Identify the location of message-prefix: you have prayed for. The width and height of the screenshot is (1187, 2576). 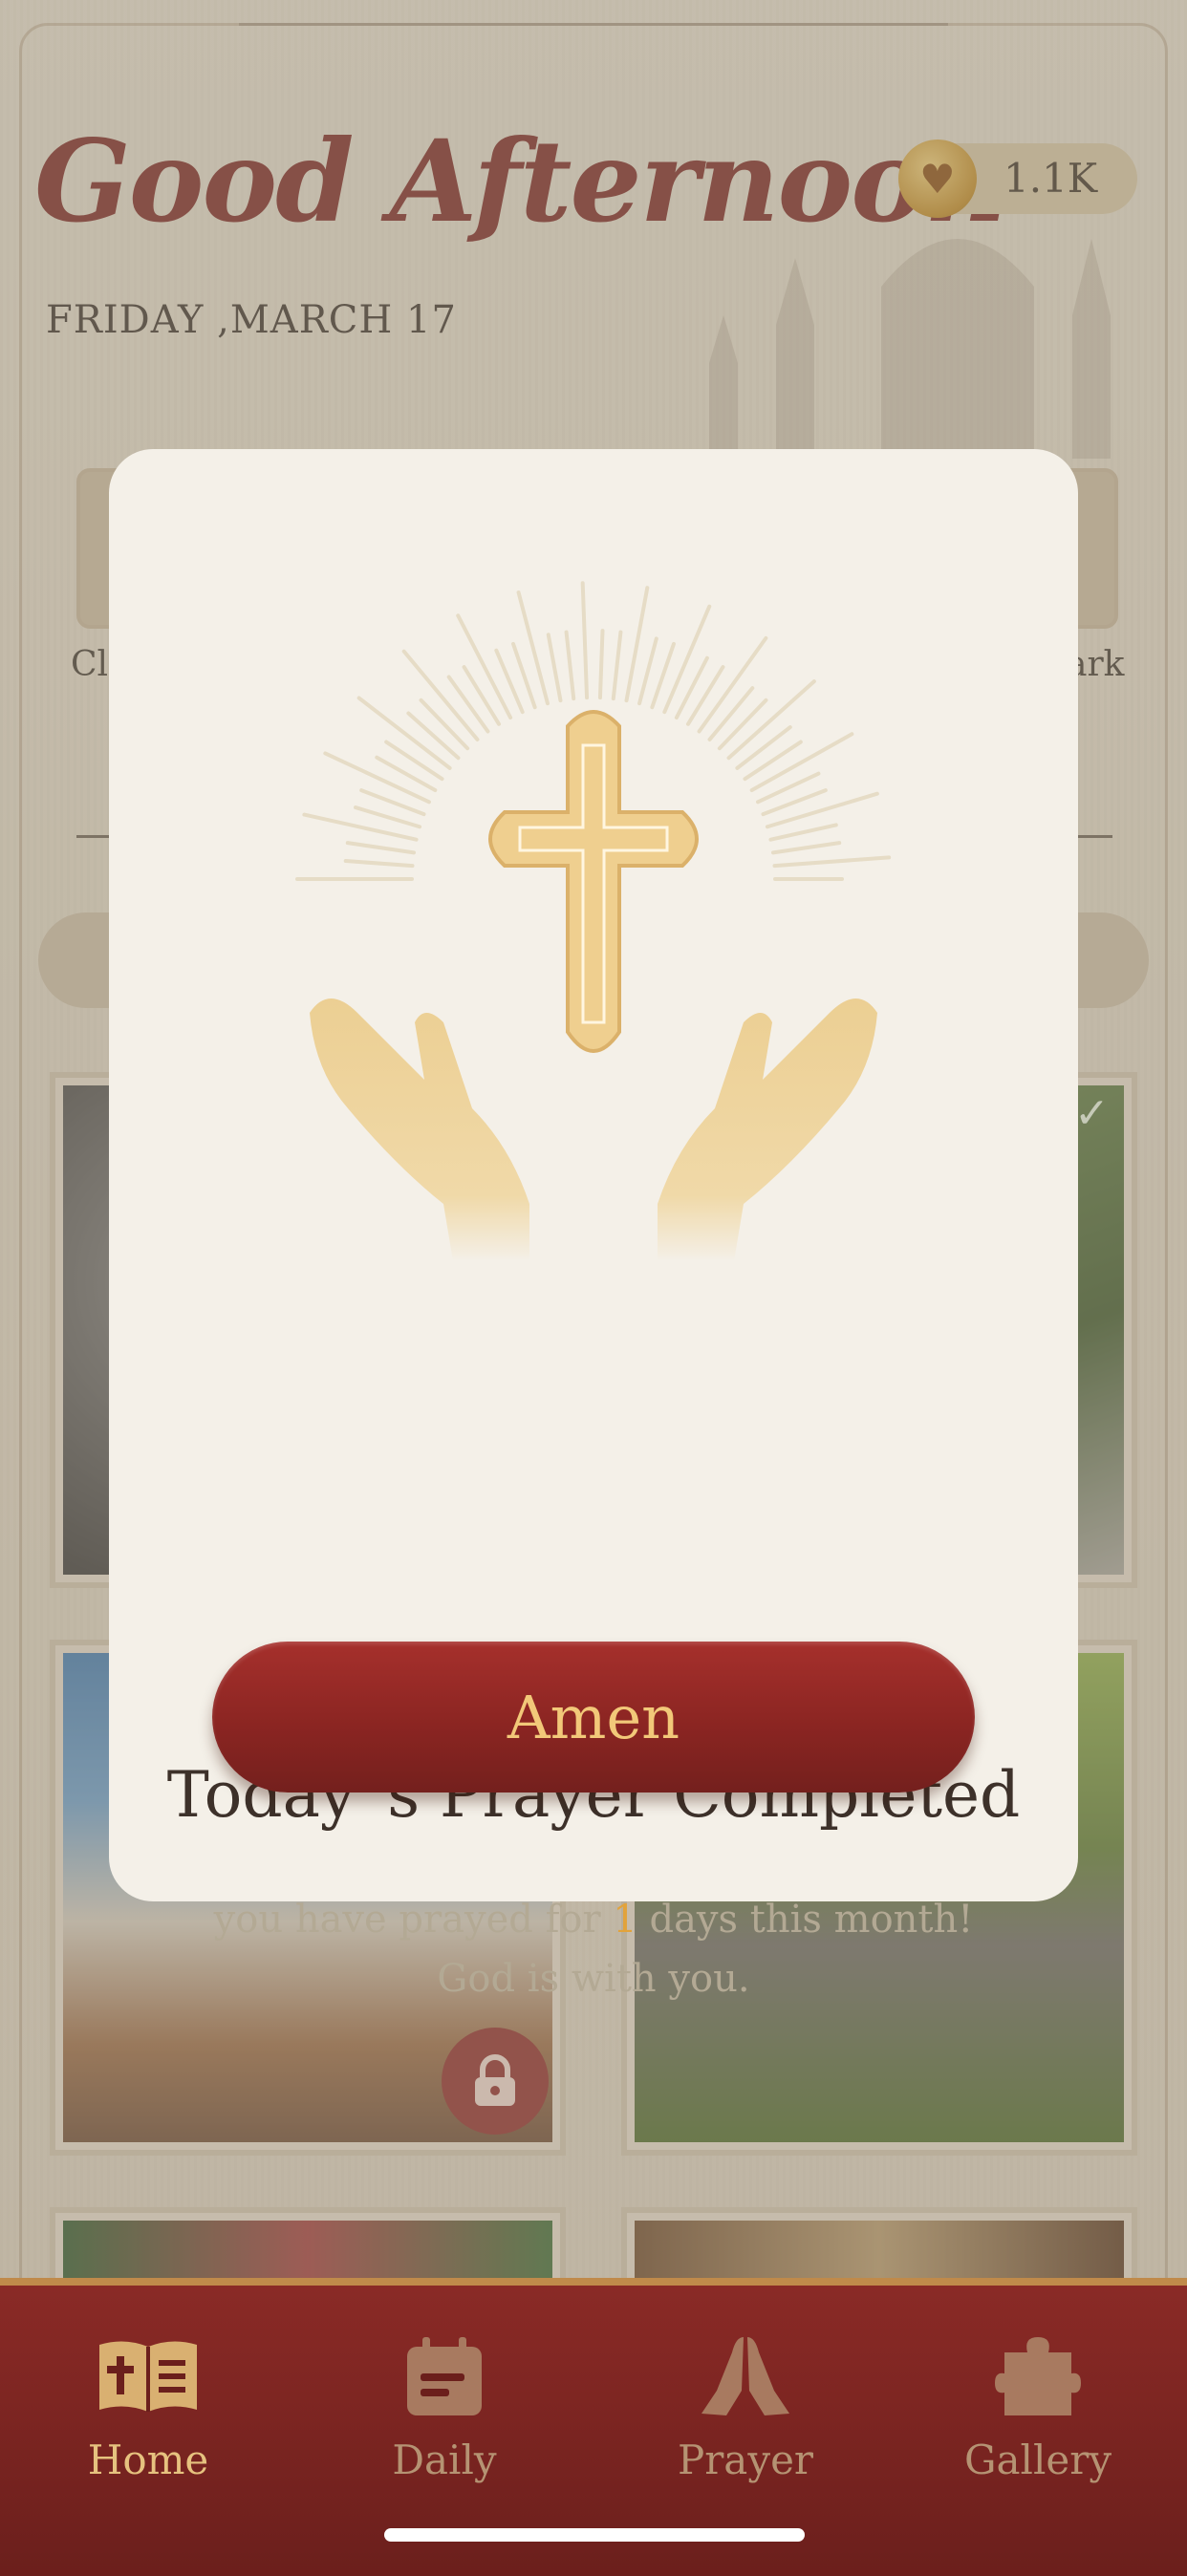
(407, 1920).